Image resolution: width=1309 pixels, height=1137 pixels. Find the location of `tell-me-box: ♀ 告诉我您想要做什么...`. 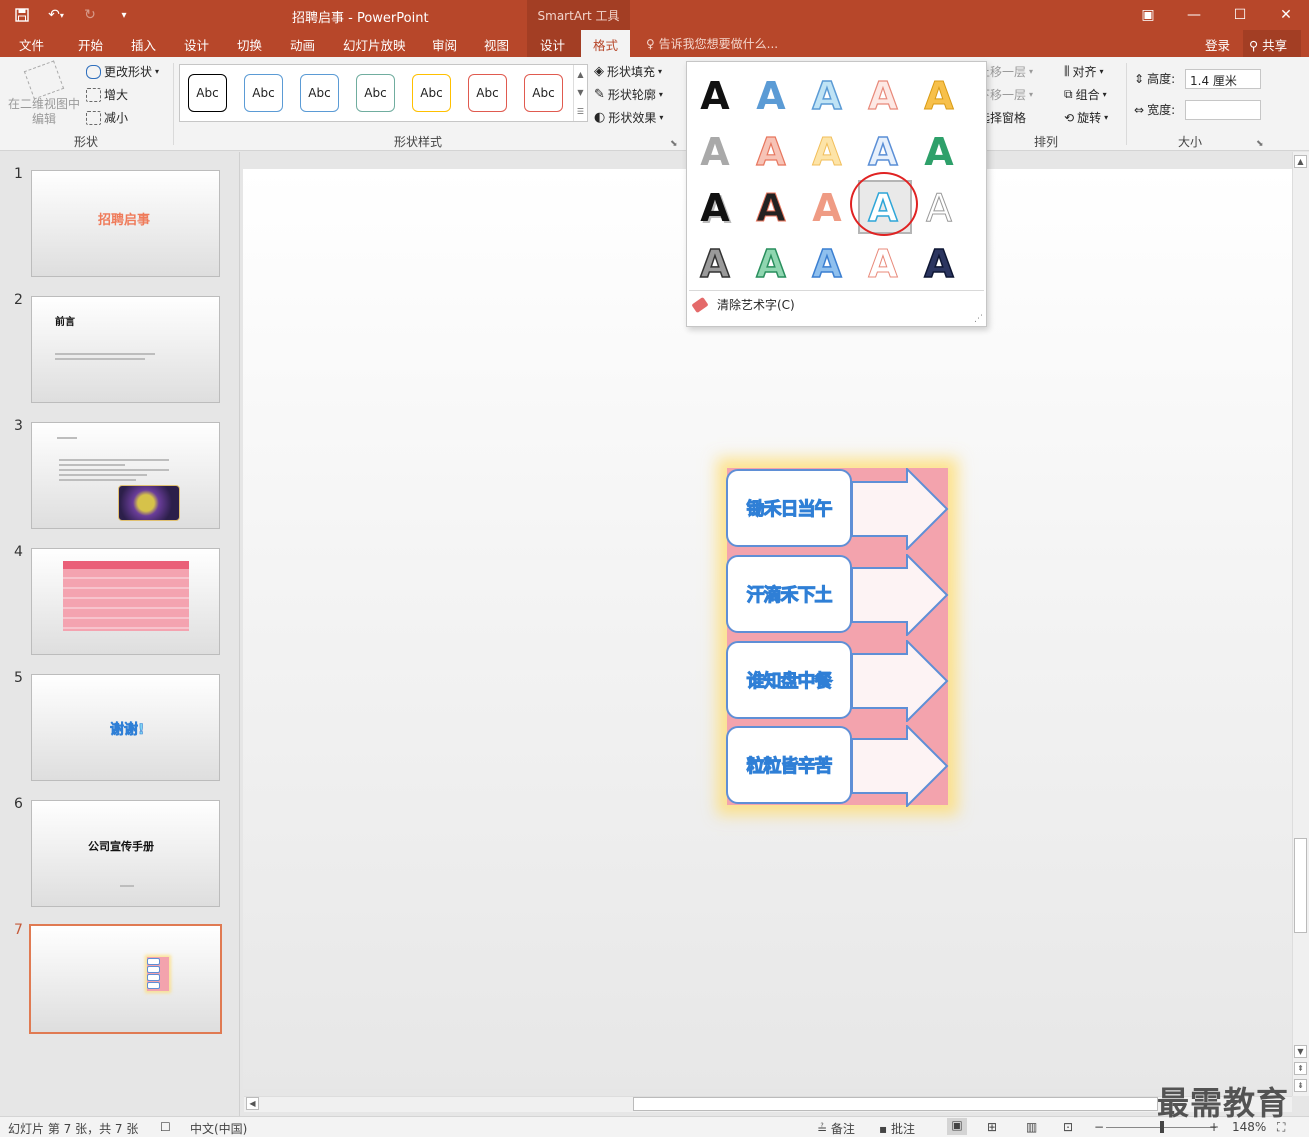

tell-me-box: ♀ 告诉我您想要做什么... is located at coordinates (712, 43).